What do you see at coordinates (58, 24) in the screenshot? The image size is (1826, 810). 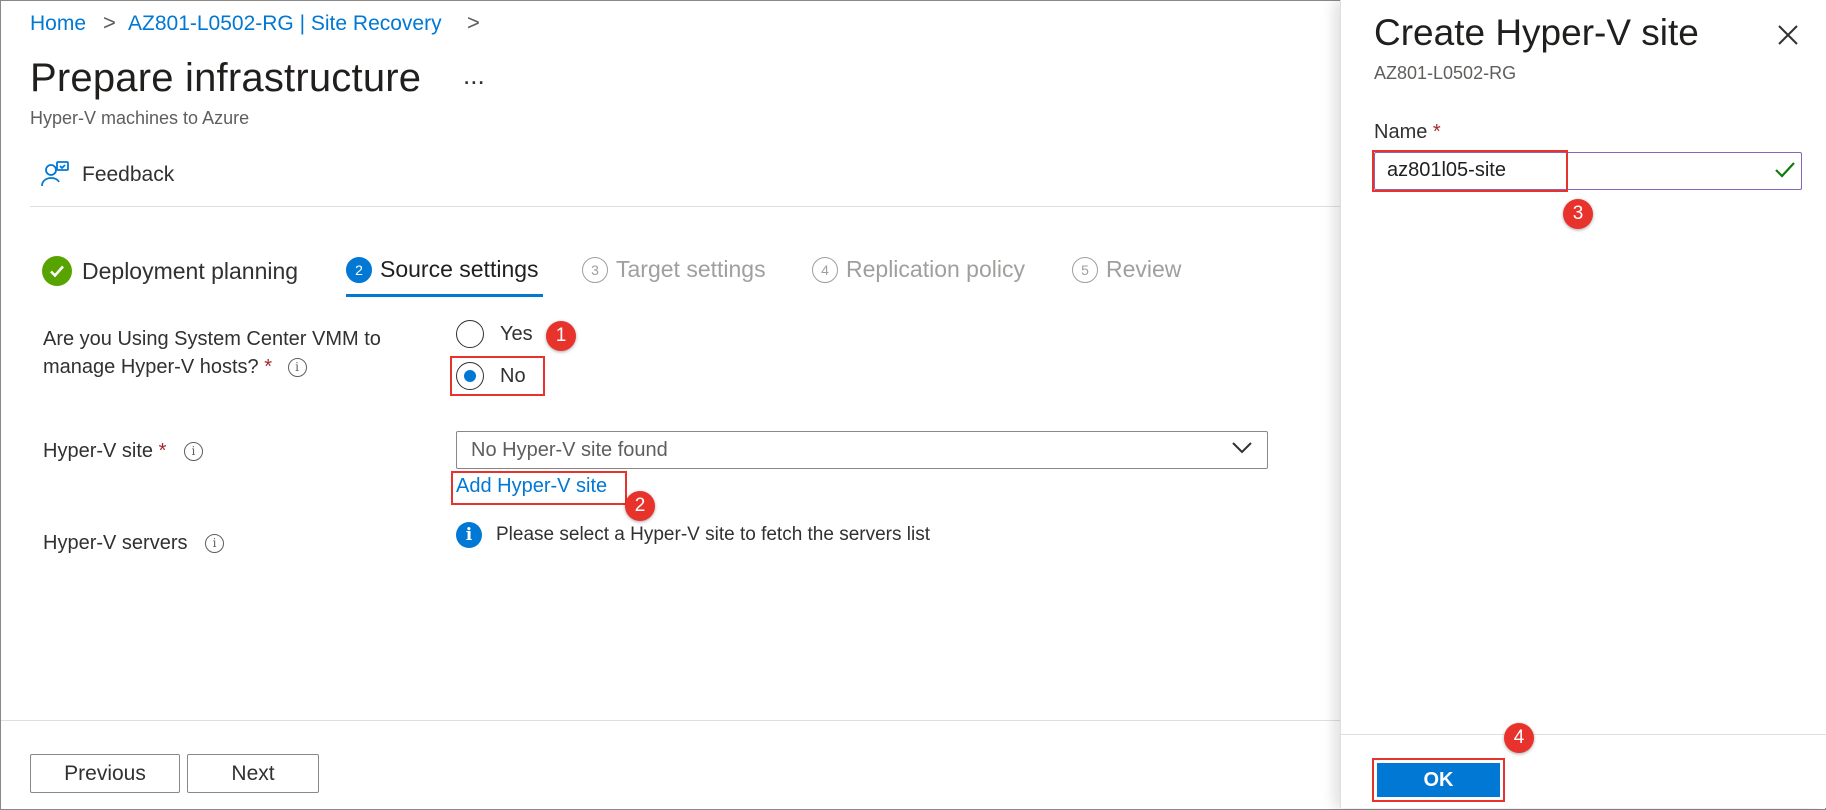 I see `breadcrumb-home: Home` at bounding box center [58, 24].